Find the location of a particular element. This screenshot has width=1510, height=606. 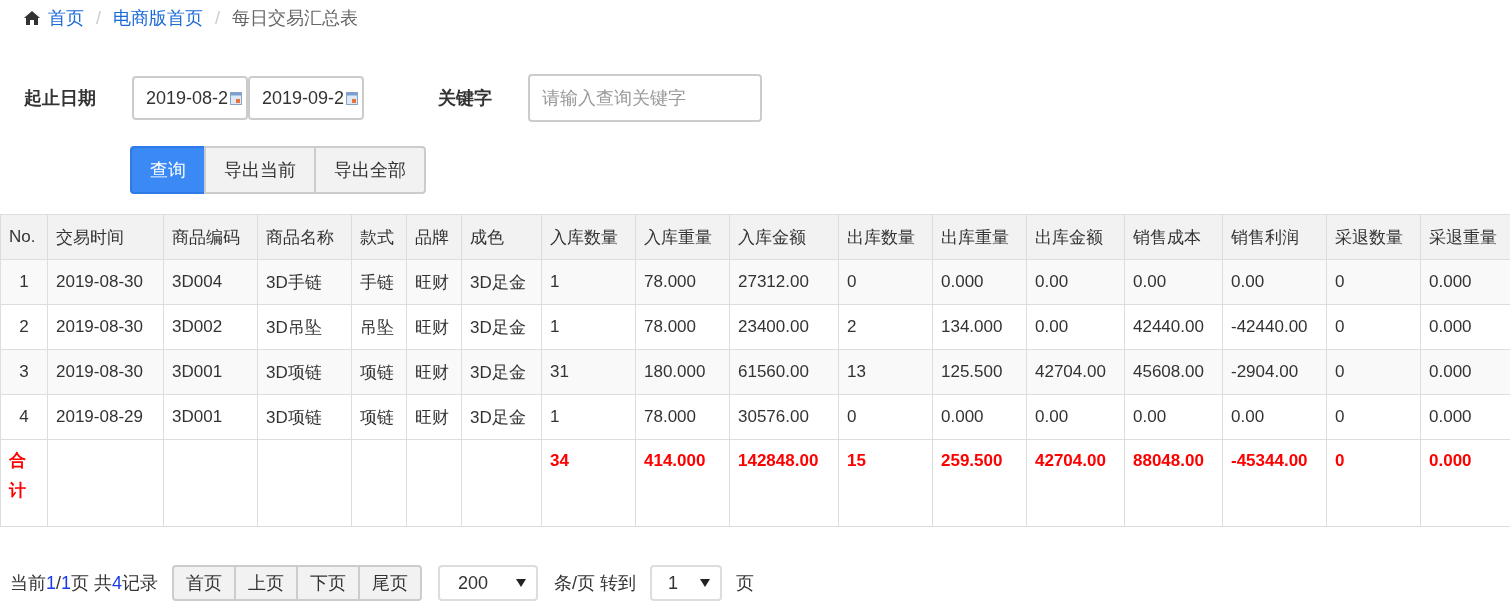

total-cell: 142848.00 is located at coordinates (784, 483).